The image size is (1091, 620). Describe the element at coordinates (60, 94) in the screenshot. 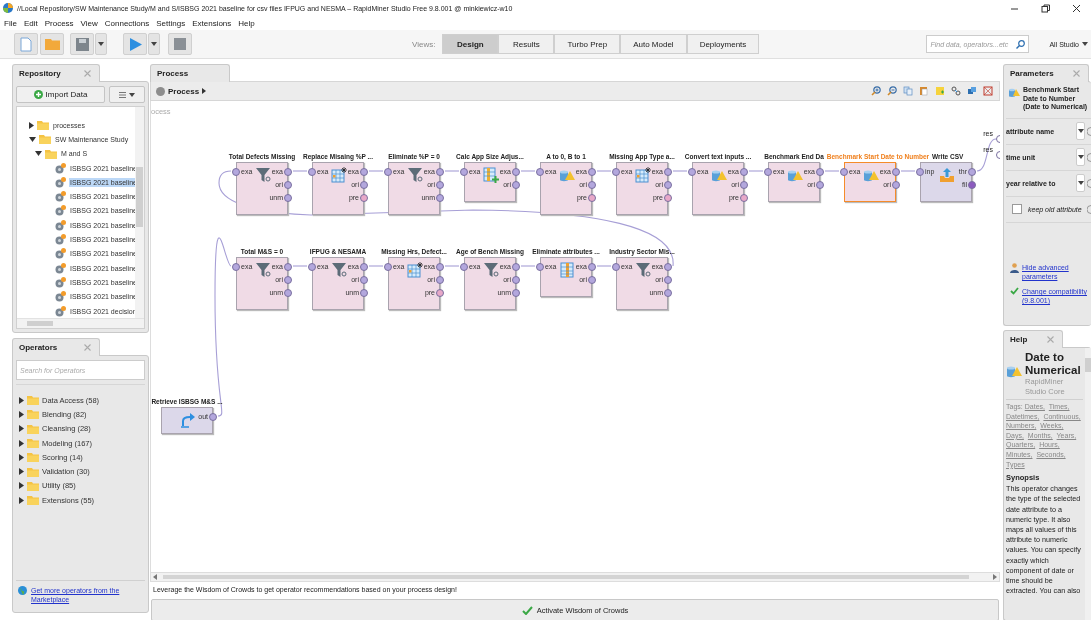

I see `import-data-button: Import Data` at that location.